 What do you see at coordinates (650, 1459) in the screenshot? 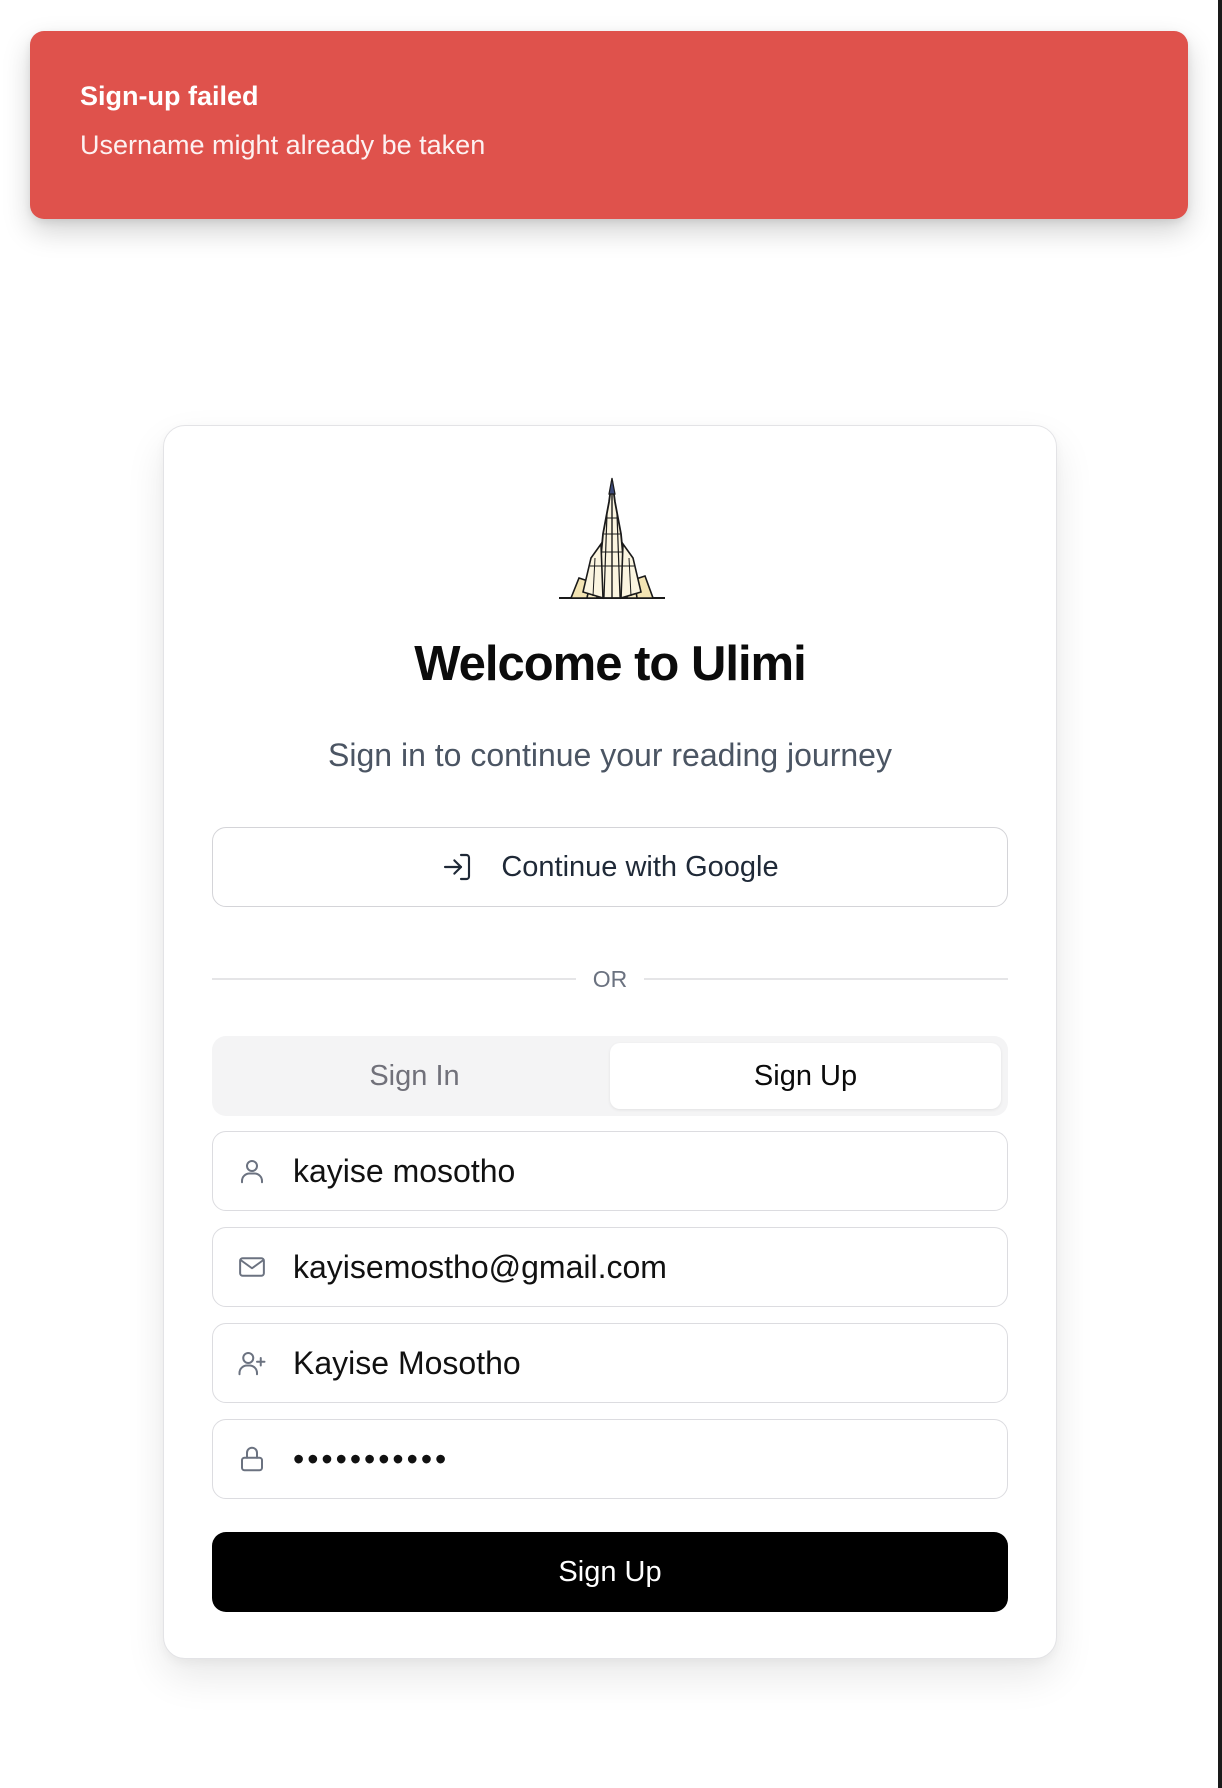
I see `password-input` at bounding box center [650, 1459].